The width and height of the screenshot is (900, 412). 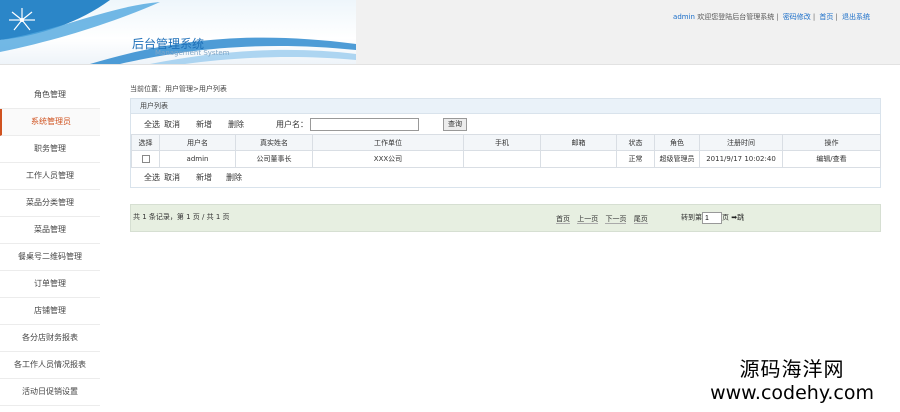 I want to click on col-header-company: 工作单位, so click(x=388, y=142).